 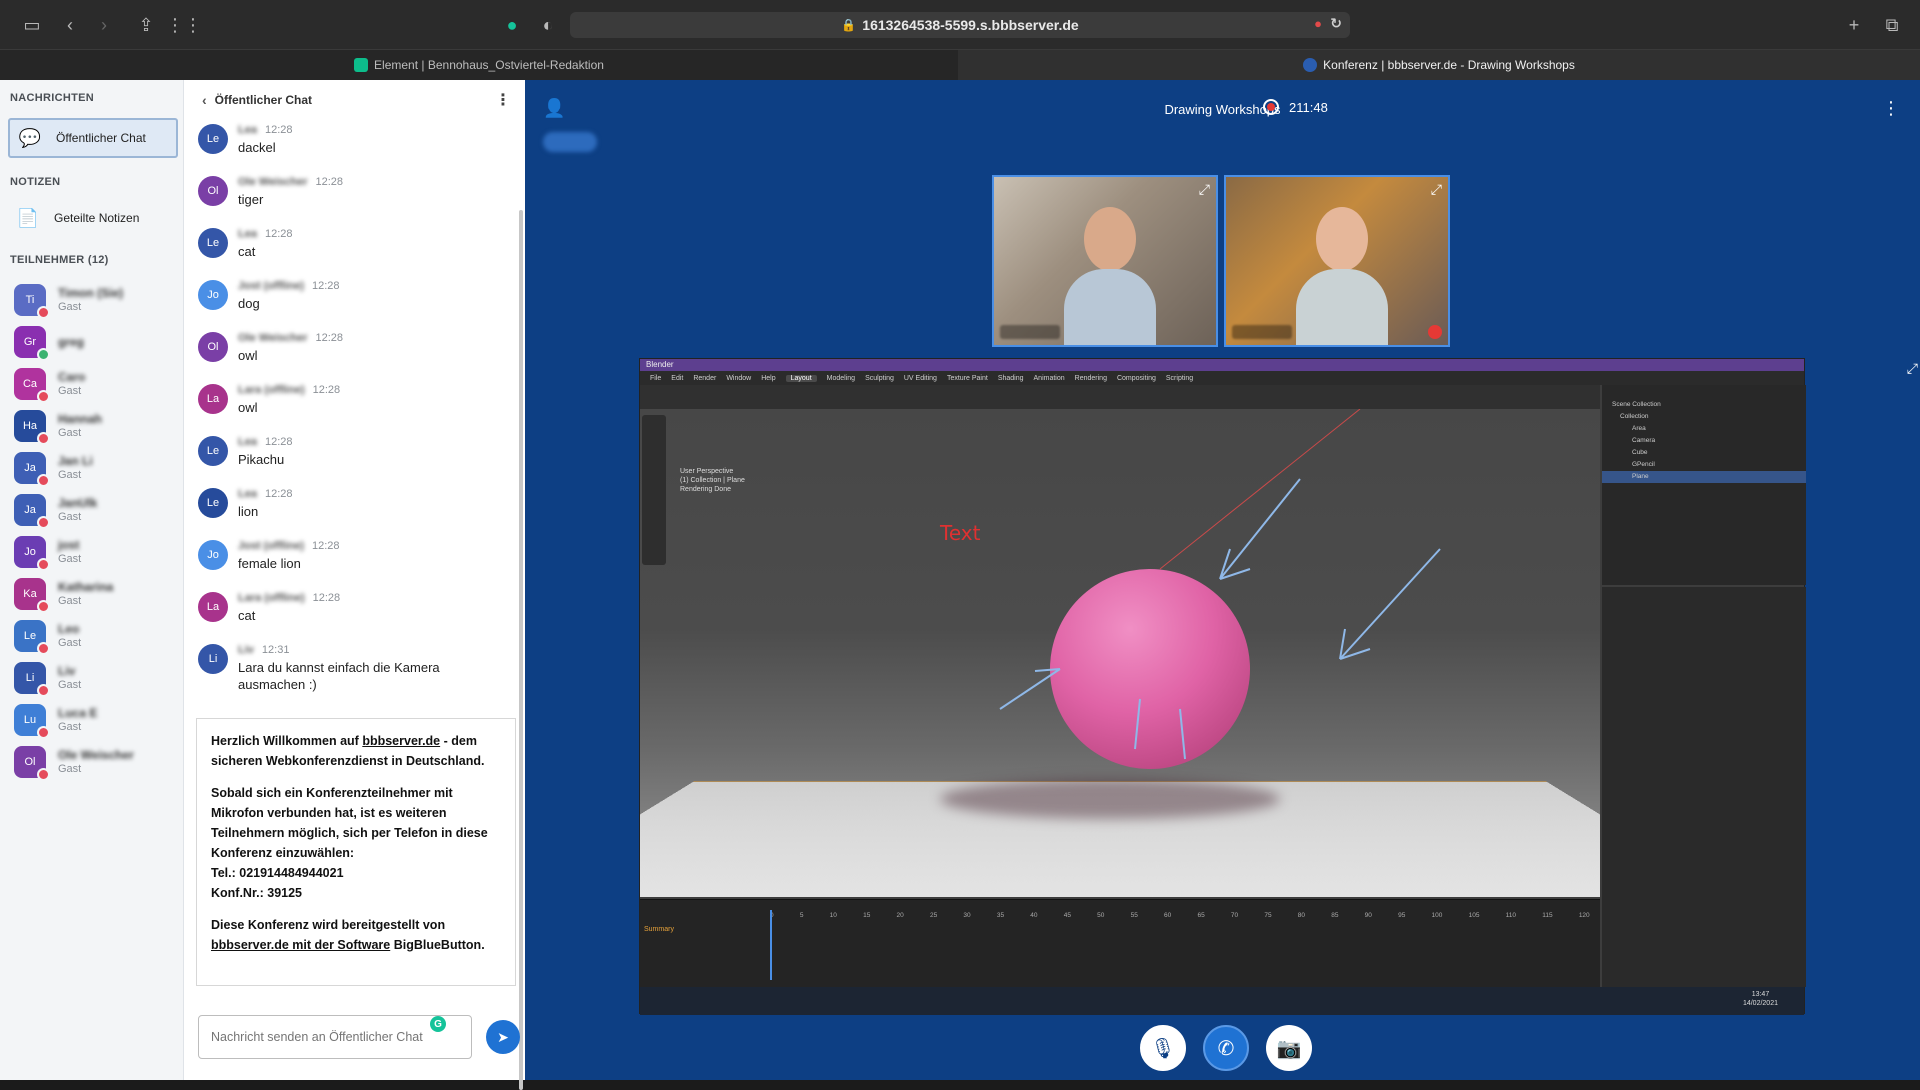 What do you see at coordinates (1226, 1048) in the screenshot?
I see `leave-audio-button: ✆` at bounding box center [1226, 1048].